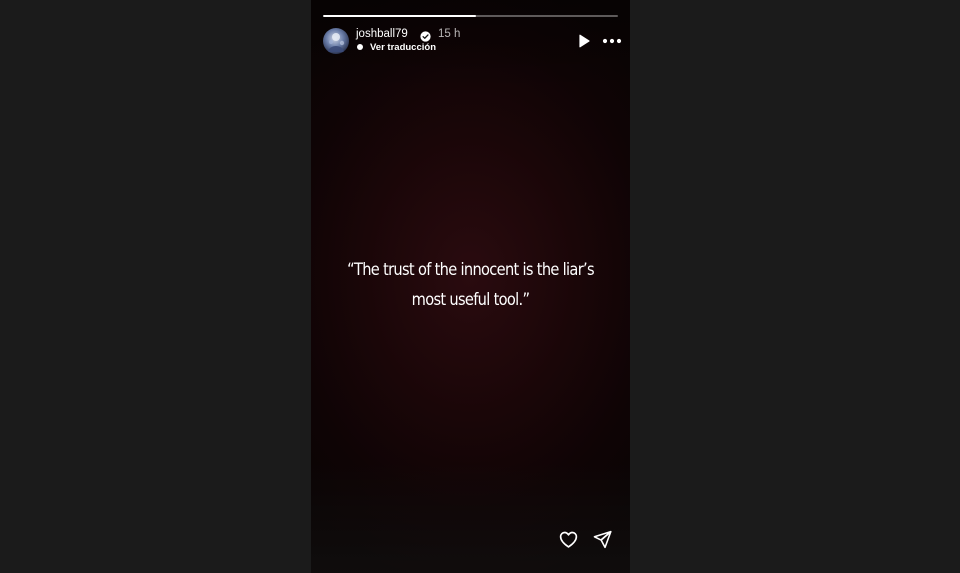 The width and height of the screenshot is (960, 573). I want to click on bottom-shade, so click(470, 518).